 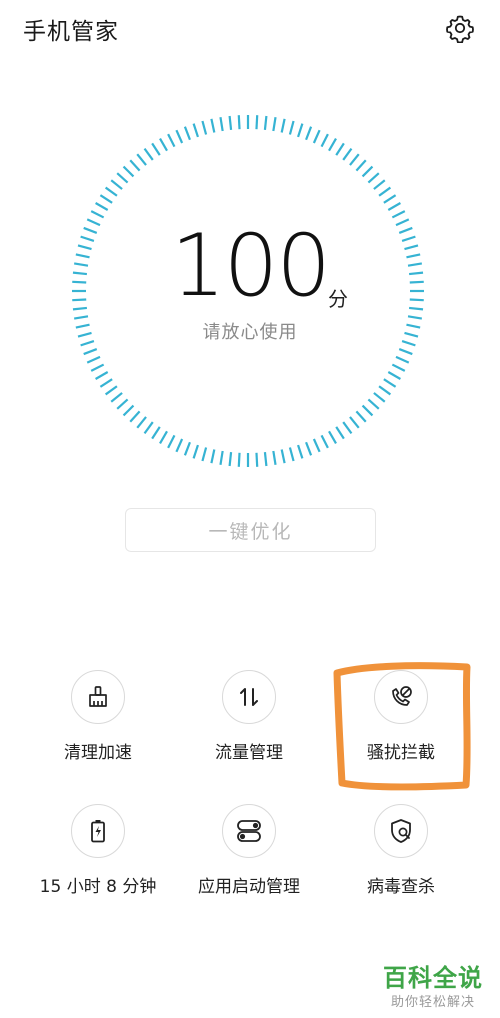 I want to click on watermark-sub: 助你轻松解决, so click(x=432, y=1002).